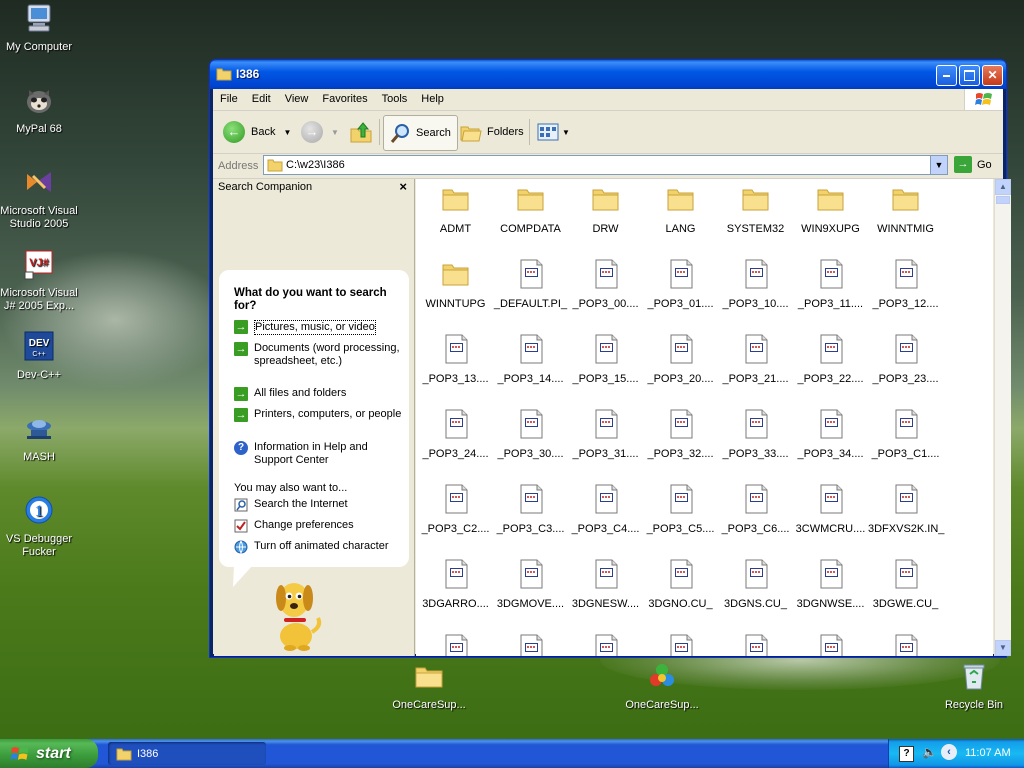 The image size is (1024, 768). Describe the element at coordinates (949, 752) in the screenshot. I see `hidden-icons-chevron-icon: ‹` at that location.